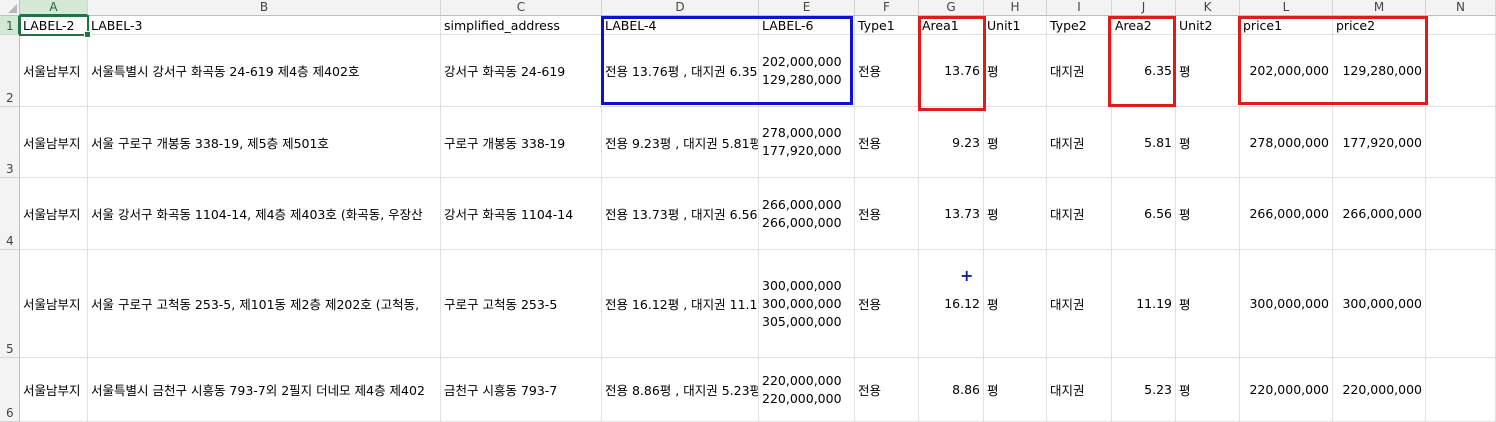  I want to click on cell-g4: 13.73, so click(951, 214).